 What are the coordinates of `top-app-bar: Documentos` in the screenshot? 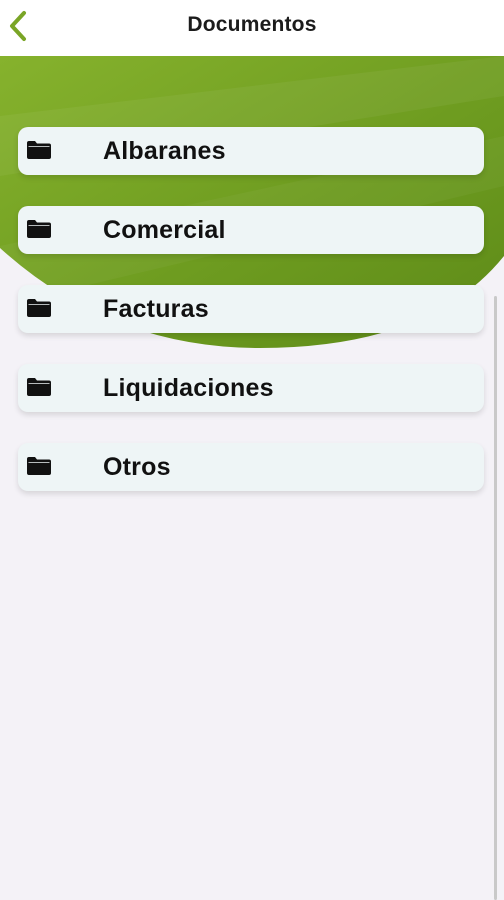 It's located at (252, 28).